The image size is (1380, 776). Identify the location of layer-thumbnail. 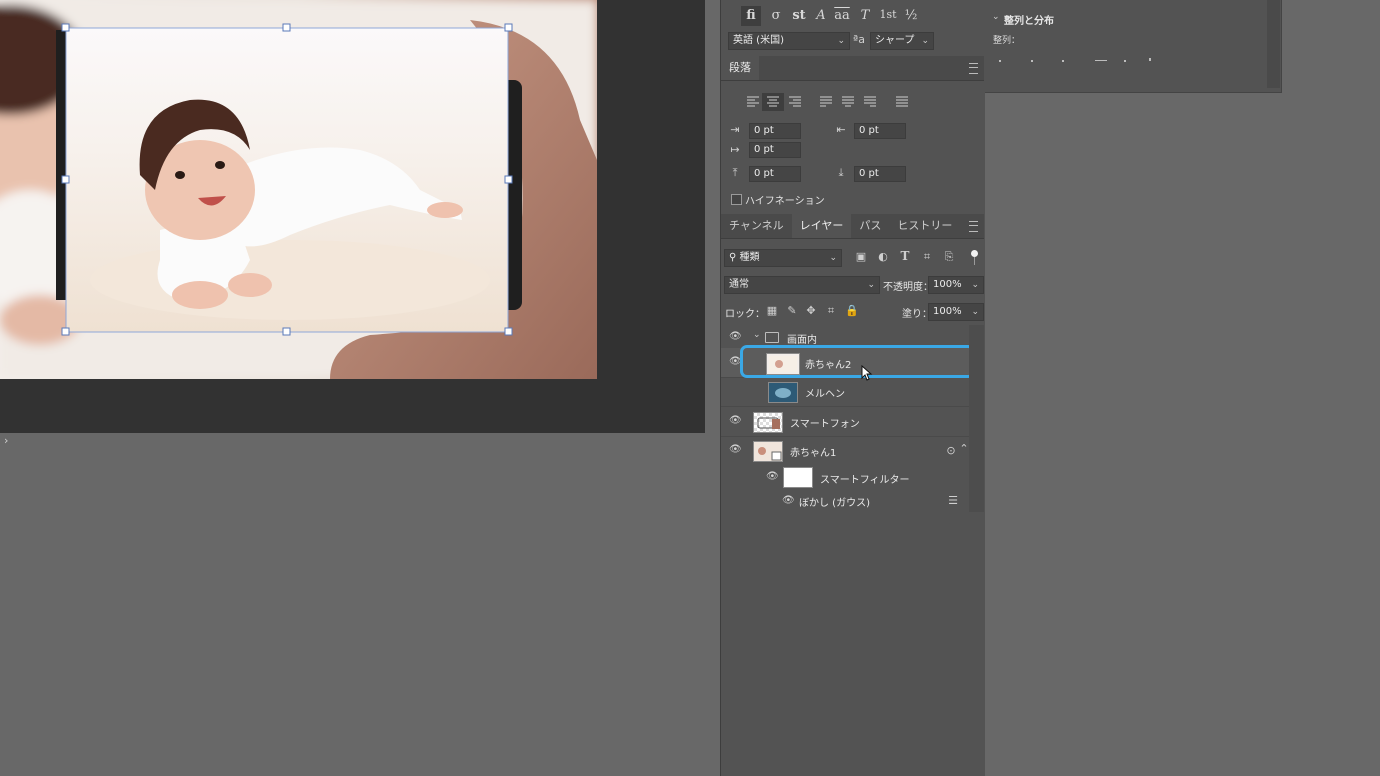
(768, 451).